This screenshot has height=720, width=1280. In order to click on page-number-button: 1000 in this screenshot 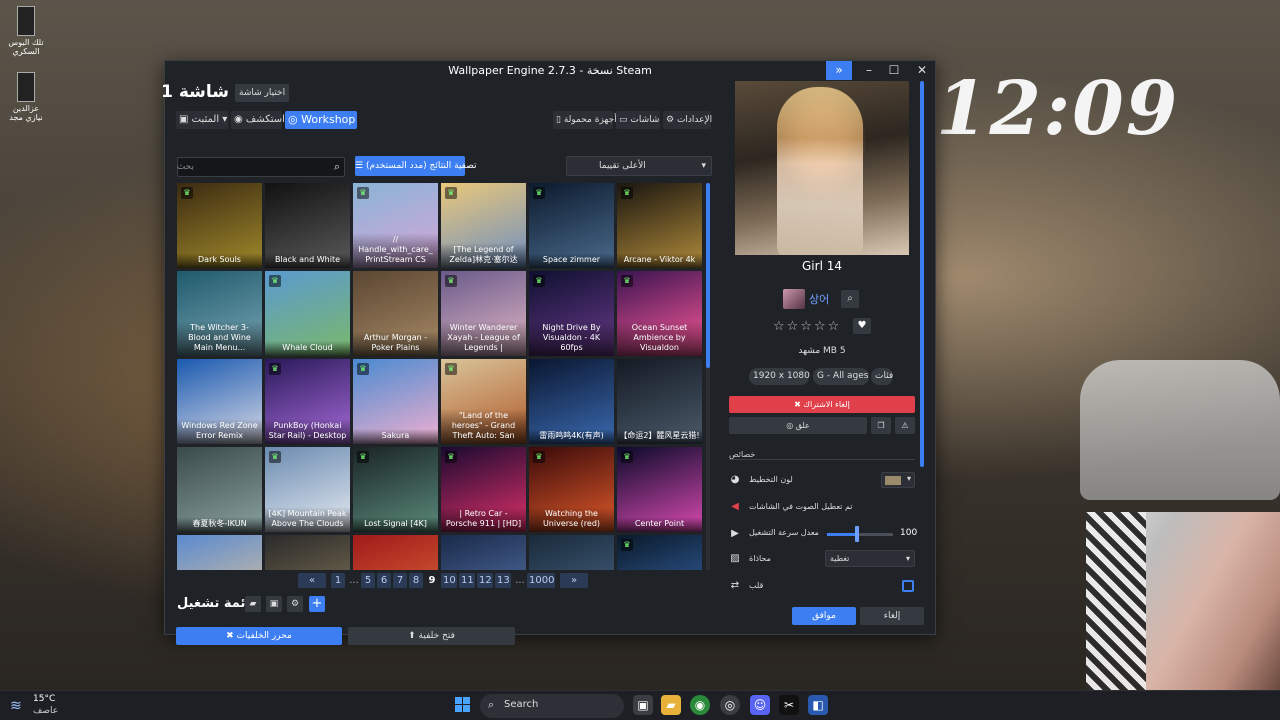, I will do `click(541, 580)`.